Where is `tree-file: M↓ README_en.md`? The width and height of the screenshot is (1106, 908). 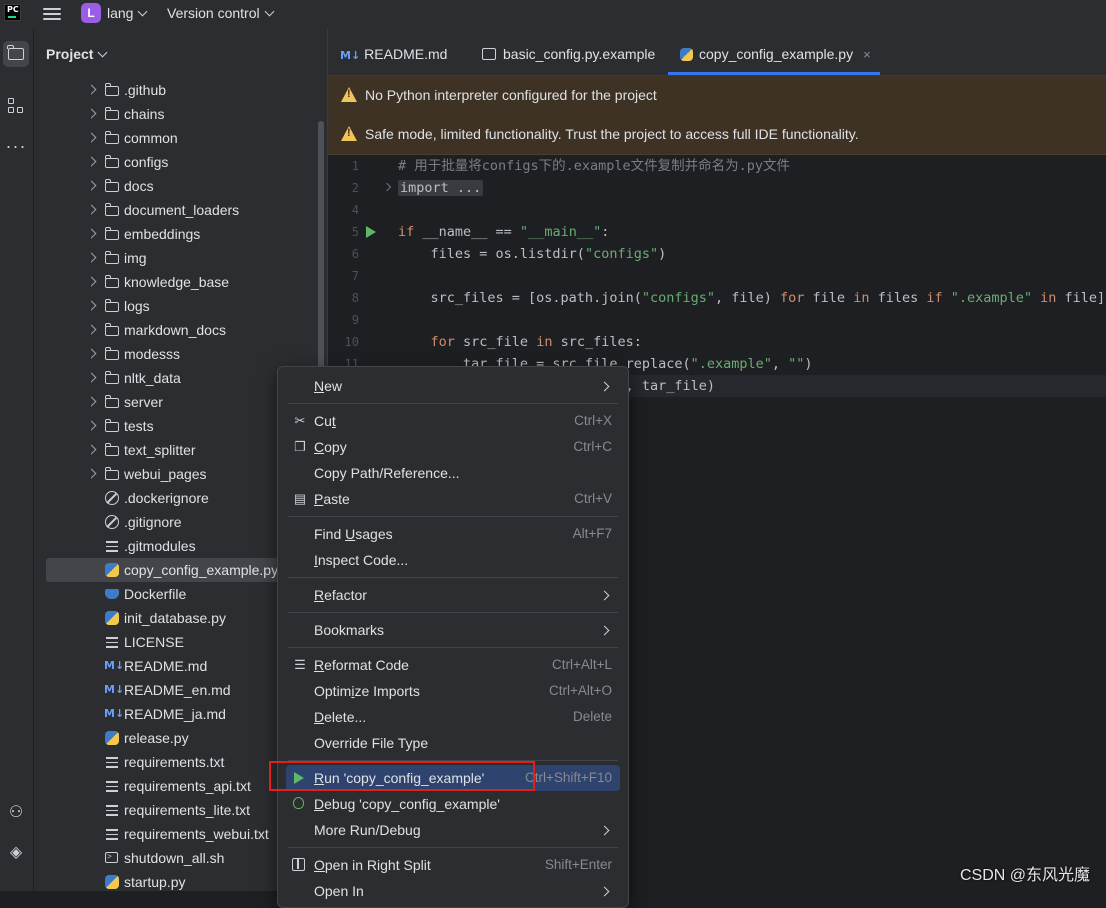 tree-file: M↓ README_en.md is located at coordinates (178, 690).